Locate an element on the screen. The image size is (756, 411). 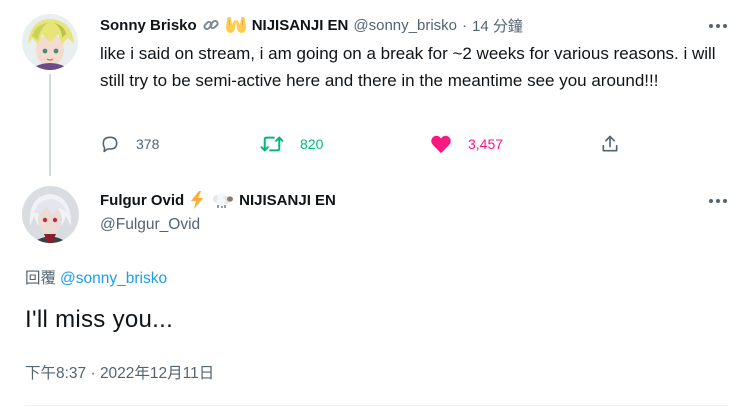
heart-icon is located at coordinates (441, 144).